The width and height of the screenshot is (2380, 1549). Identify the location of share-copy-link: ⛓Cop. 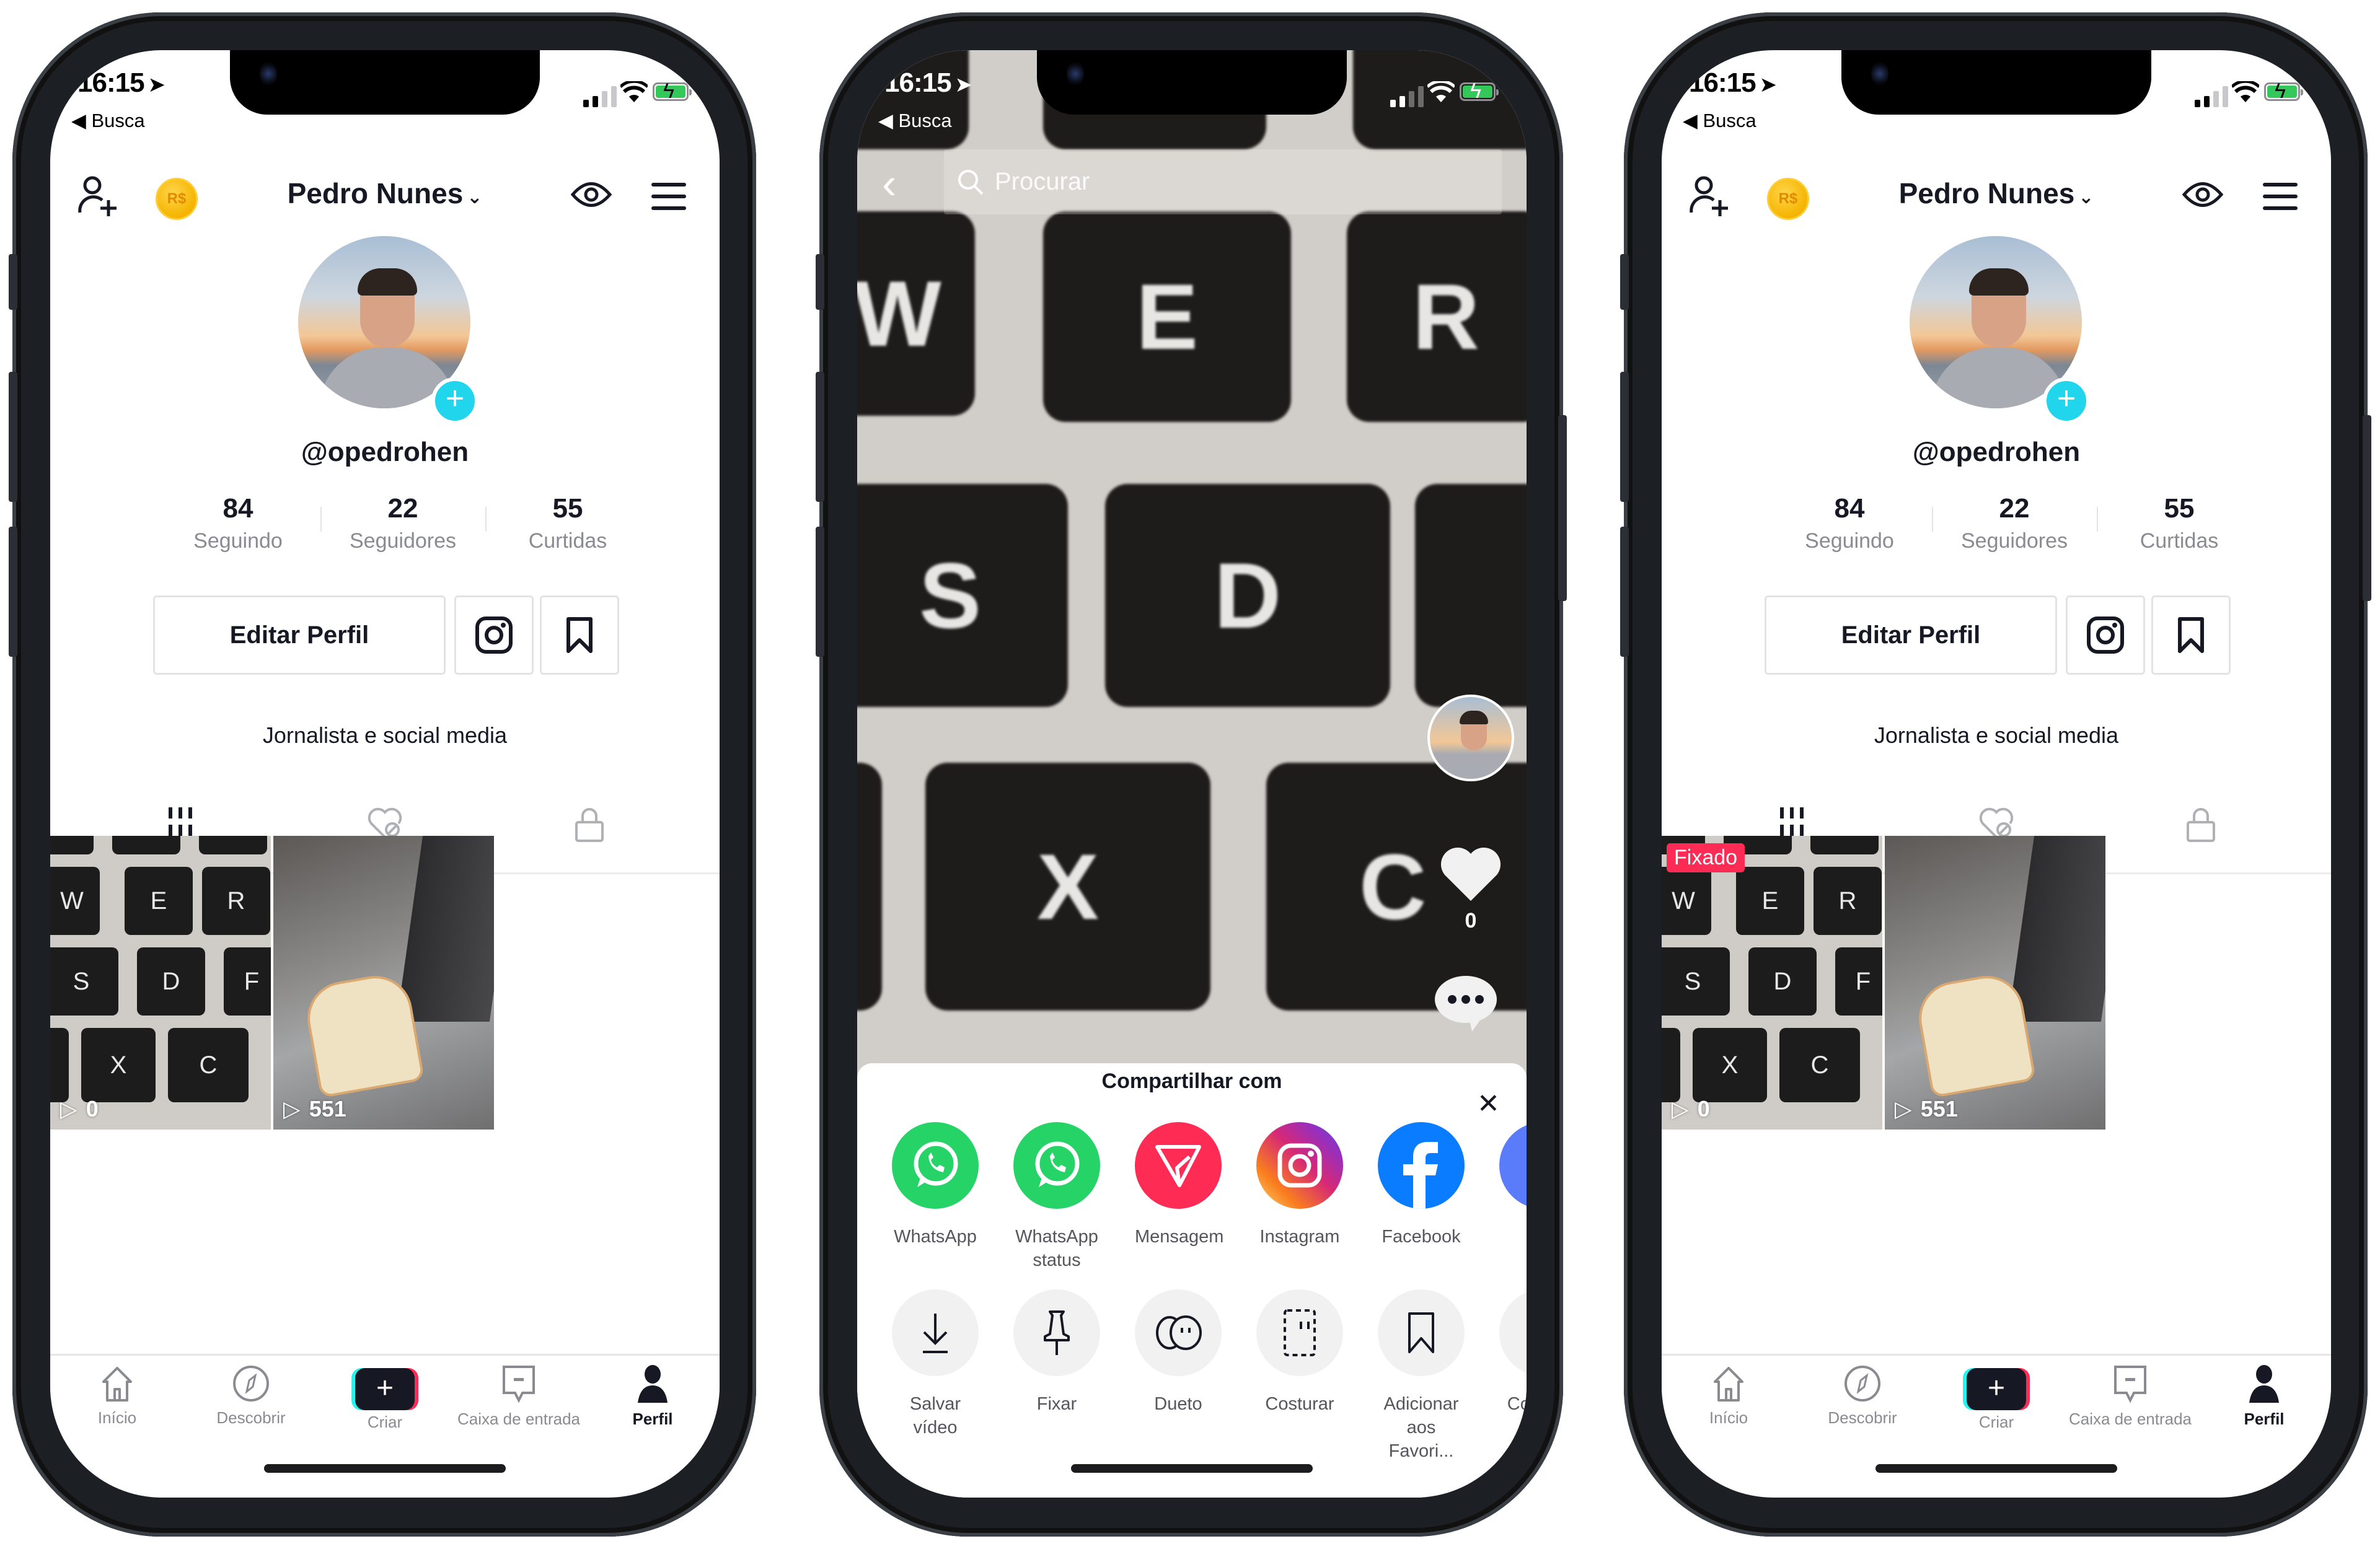
(1513, 1197).